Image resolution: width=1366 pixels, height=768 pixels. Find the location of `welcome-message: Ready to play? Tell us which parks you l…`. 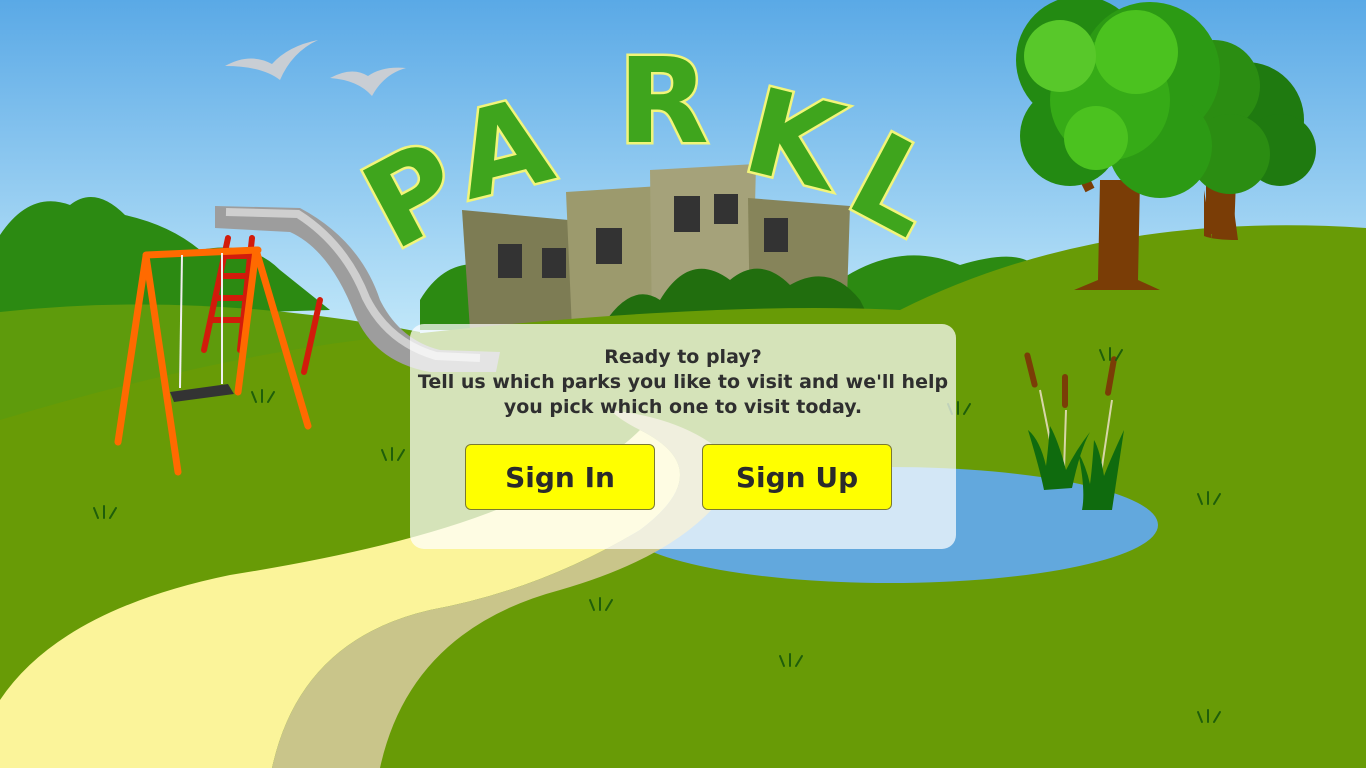

welcome-message: Ready to play? Tell us which parks you l… is located at coordinates (683, 382).